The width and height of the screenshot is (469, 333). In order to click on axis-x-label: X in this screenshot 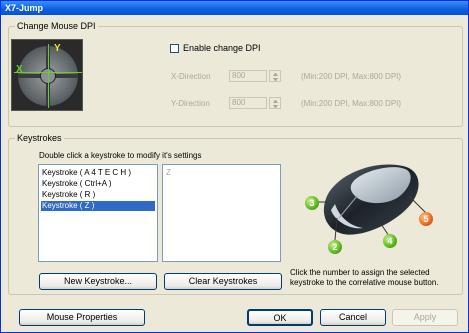, I will do `click(19, 69)`.